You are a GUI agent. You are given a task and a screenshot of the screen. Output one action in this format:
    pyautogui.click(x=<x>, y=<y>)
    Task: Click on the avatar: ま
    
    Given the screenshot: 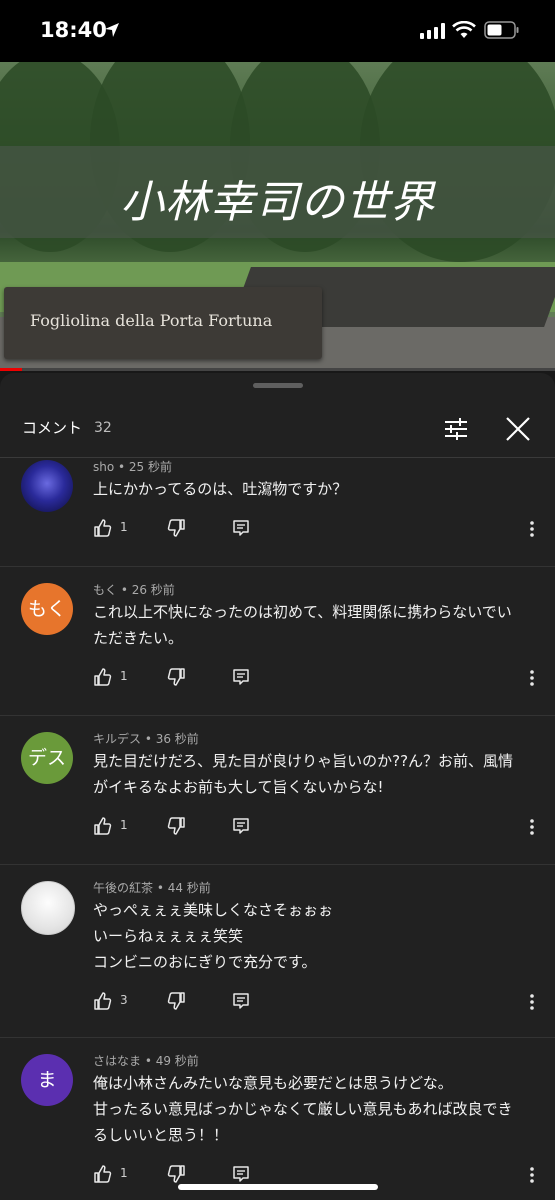 What is the action you would take?
    pyautogui.click(x=47, y=1080)
    